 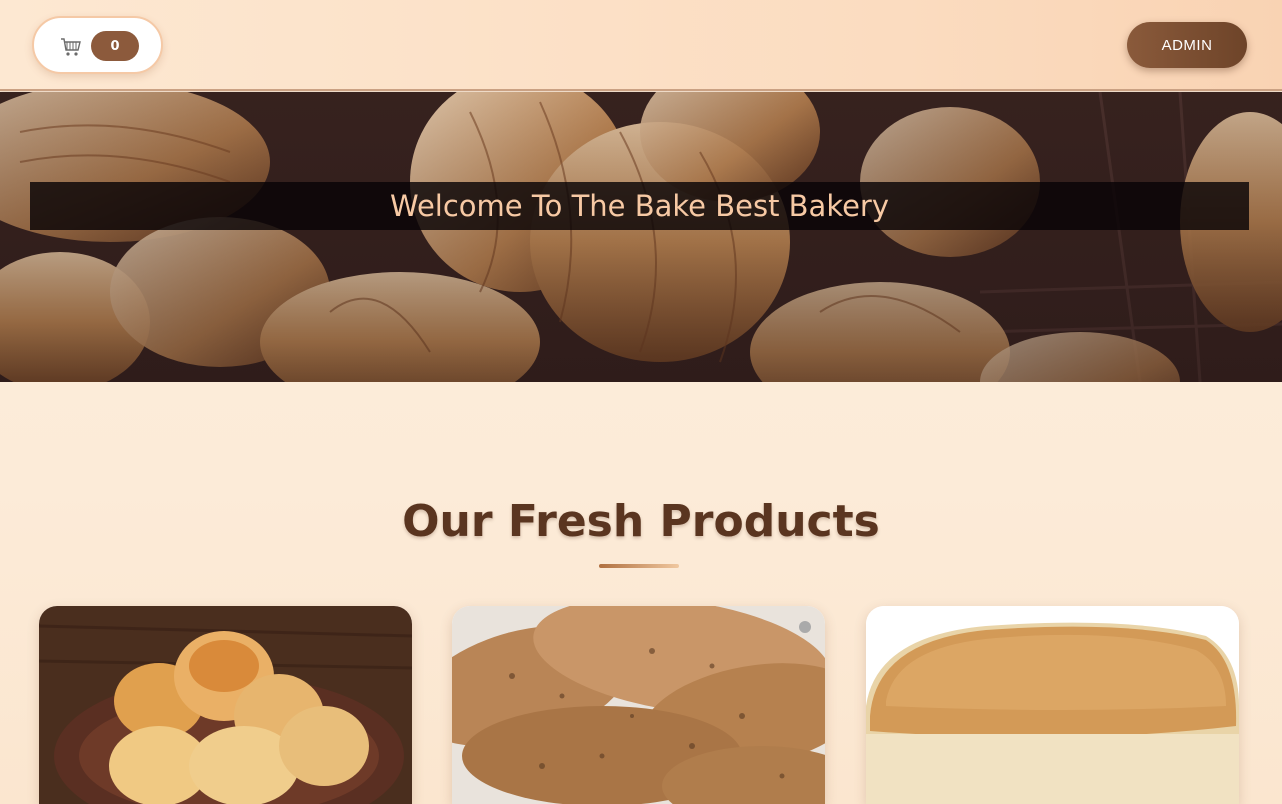 I want to click on scones-photo, so click(x=225, y=705).